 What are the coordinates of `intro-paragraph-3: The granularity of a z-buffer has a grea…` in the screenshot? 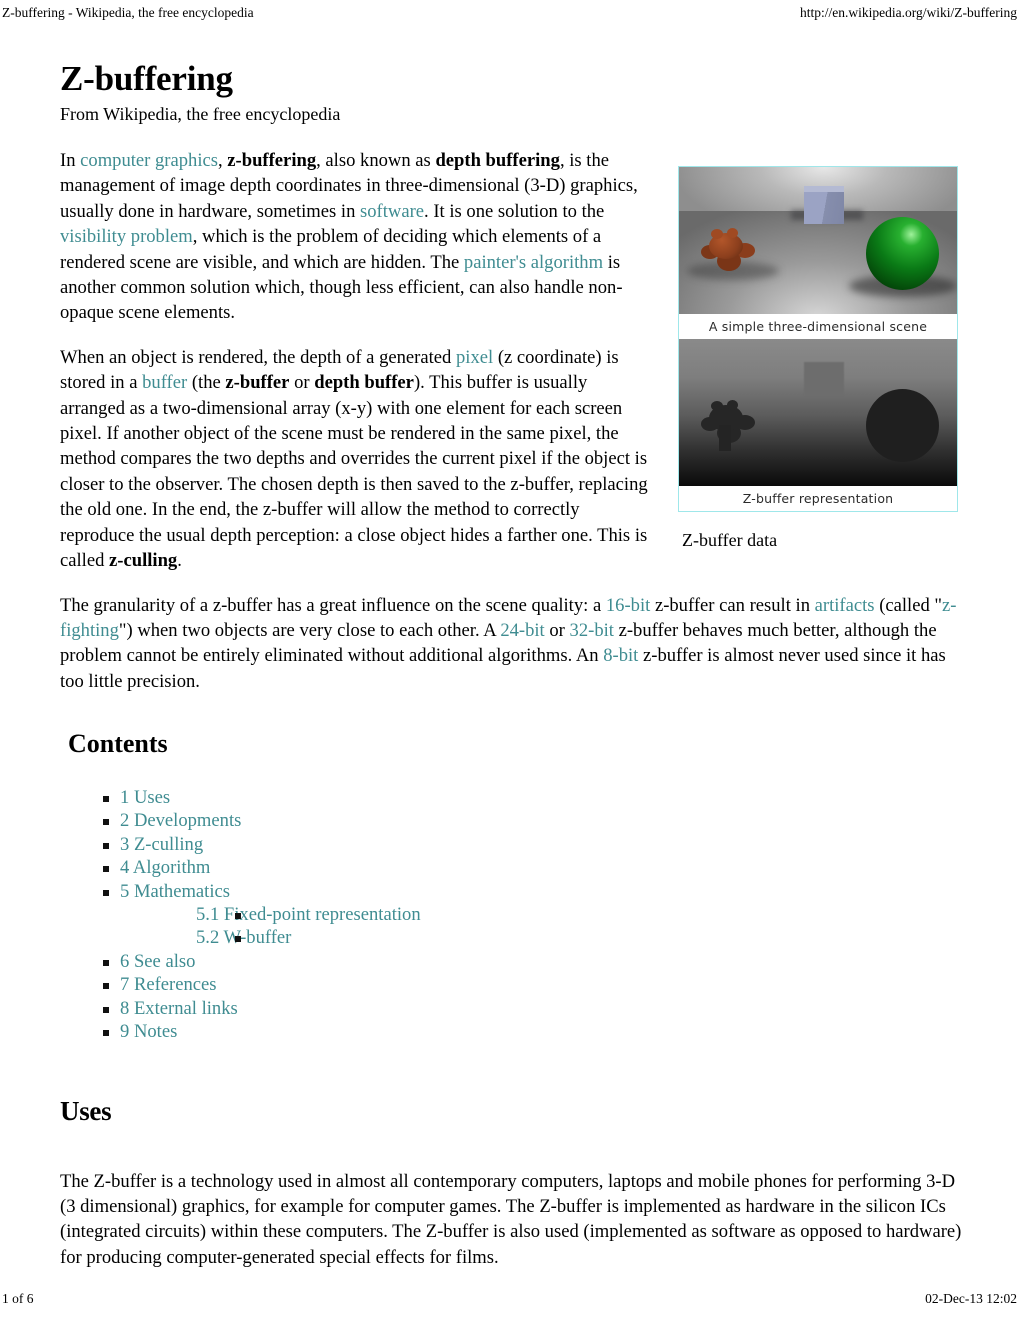 It's located at (511, 644).